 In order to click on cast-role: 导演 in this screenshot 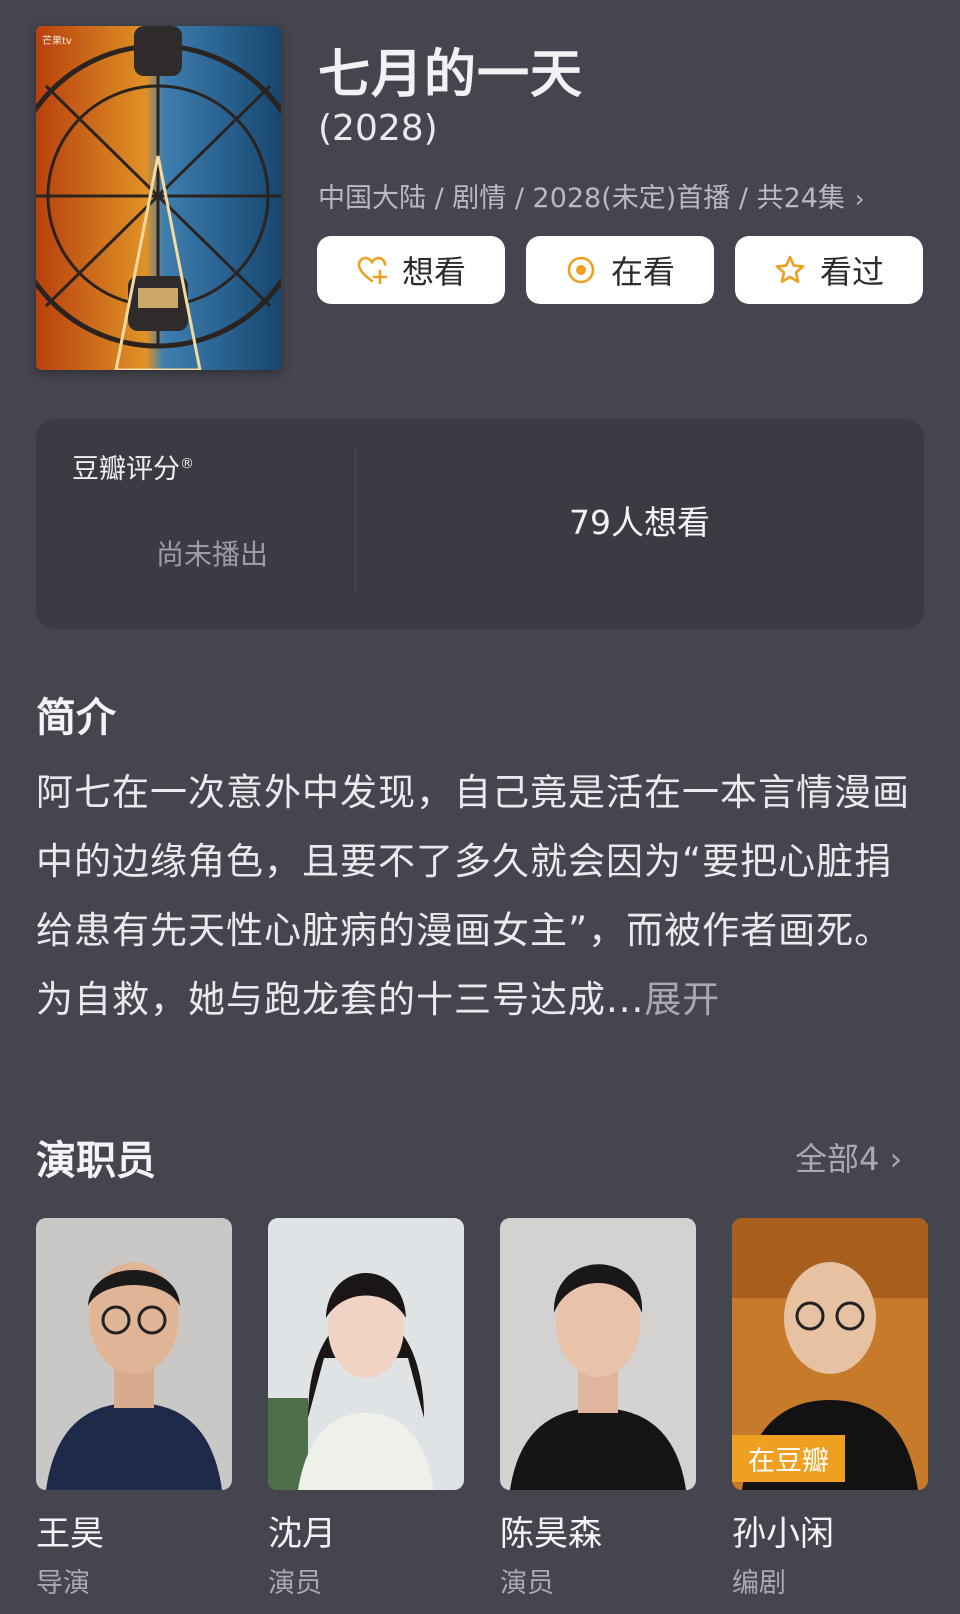, I will do `click(63, 1583)`.